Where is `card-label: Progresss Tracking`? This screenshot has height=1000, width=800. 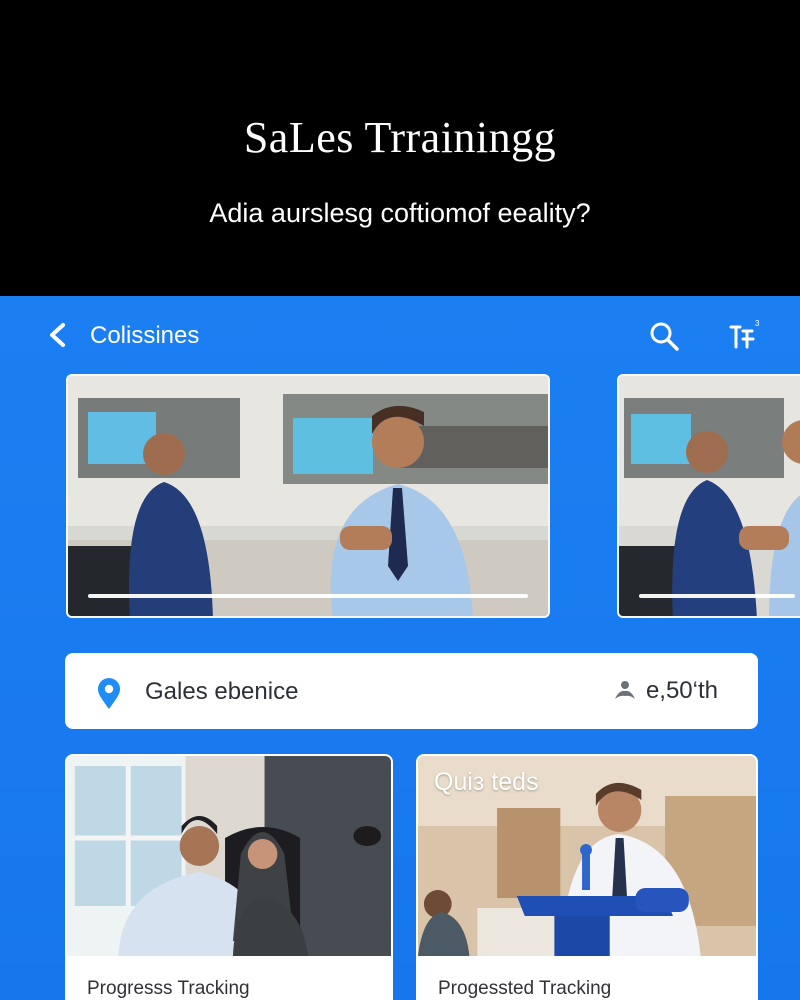
card-label: Progresss Tracking is located at coordinates (168, 988).